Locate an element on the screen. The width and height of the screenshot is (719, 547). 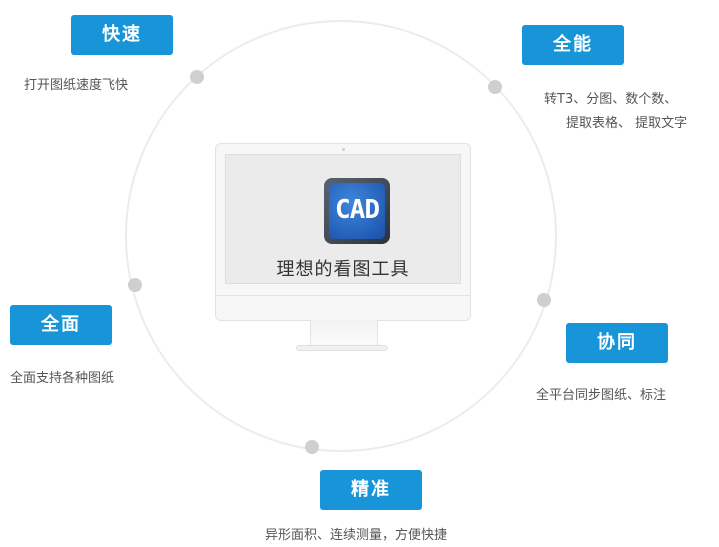
ring-node-precise is located at coordinates (312, 447).